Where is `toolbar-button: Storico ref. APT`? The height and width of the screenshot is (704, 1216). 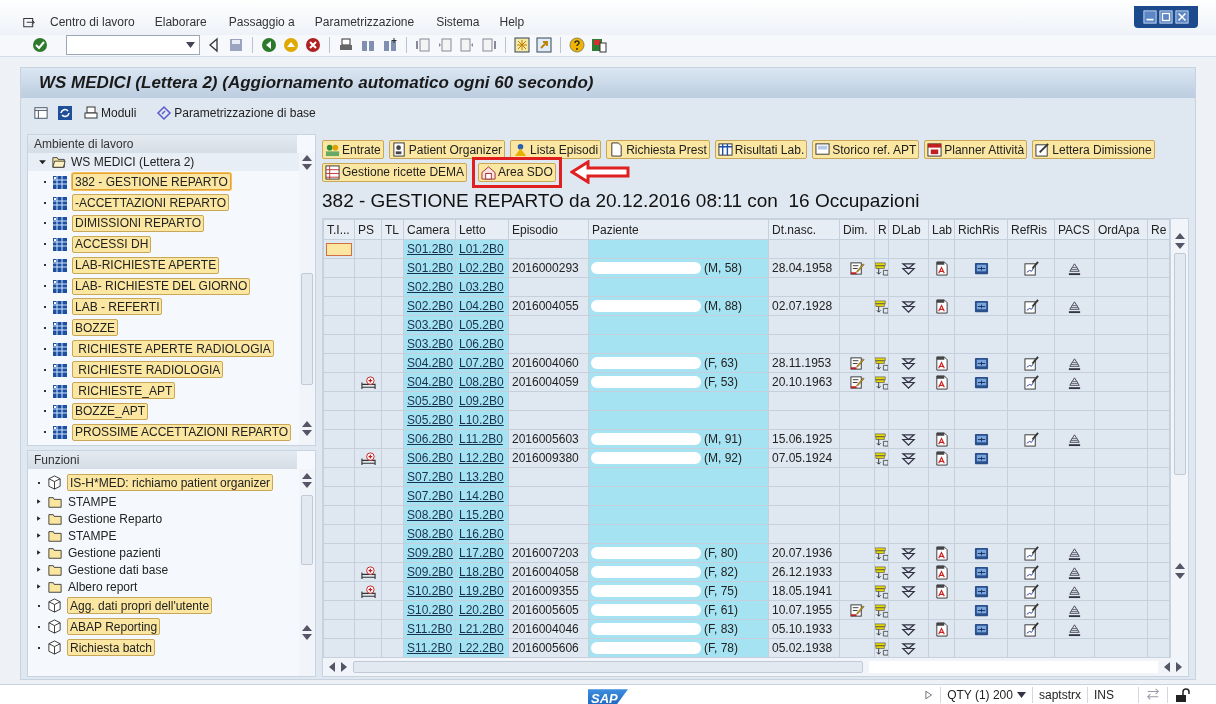 toolbar-button: Storico ref. APT is located at coordinates (866, 150).